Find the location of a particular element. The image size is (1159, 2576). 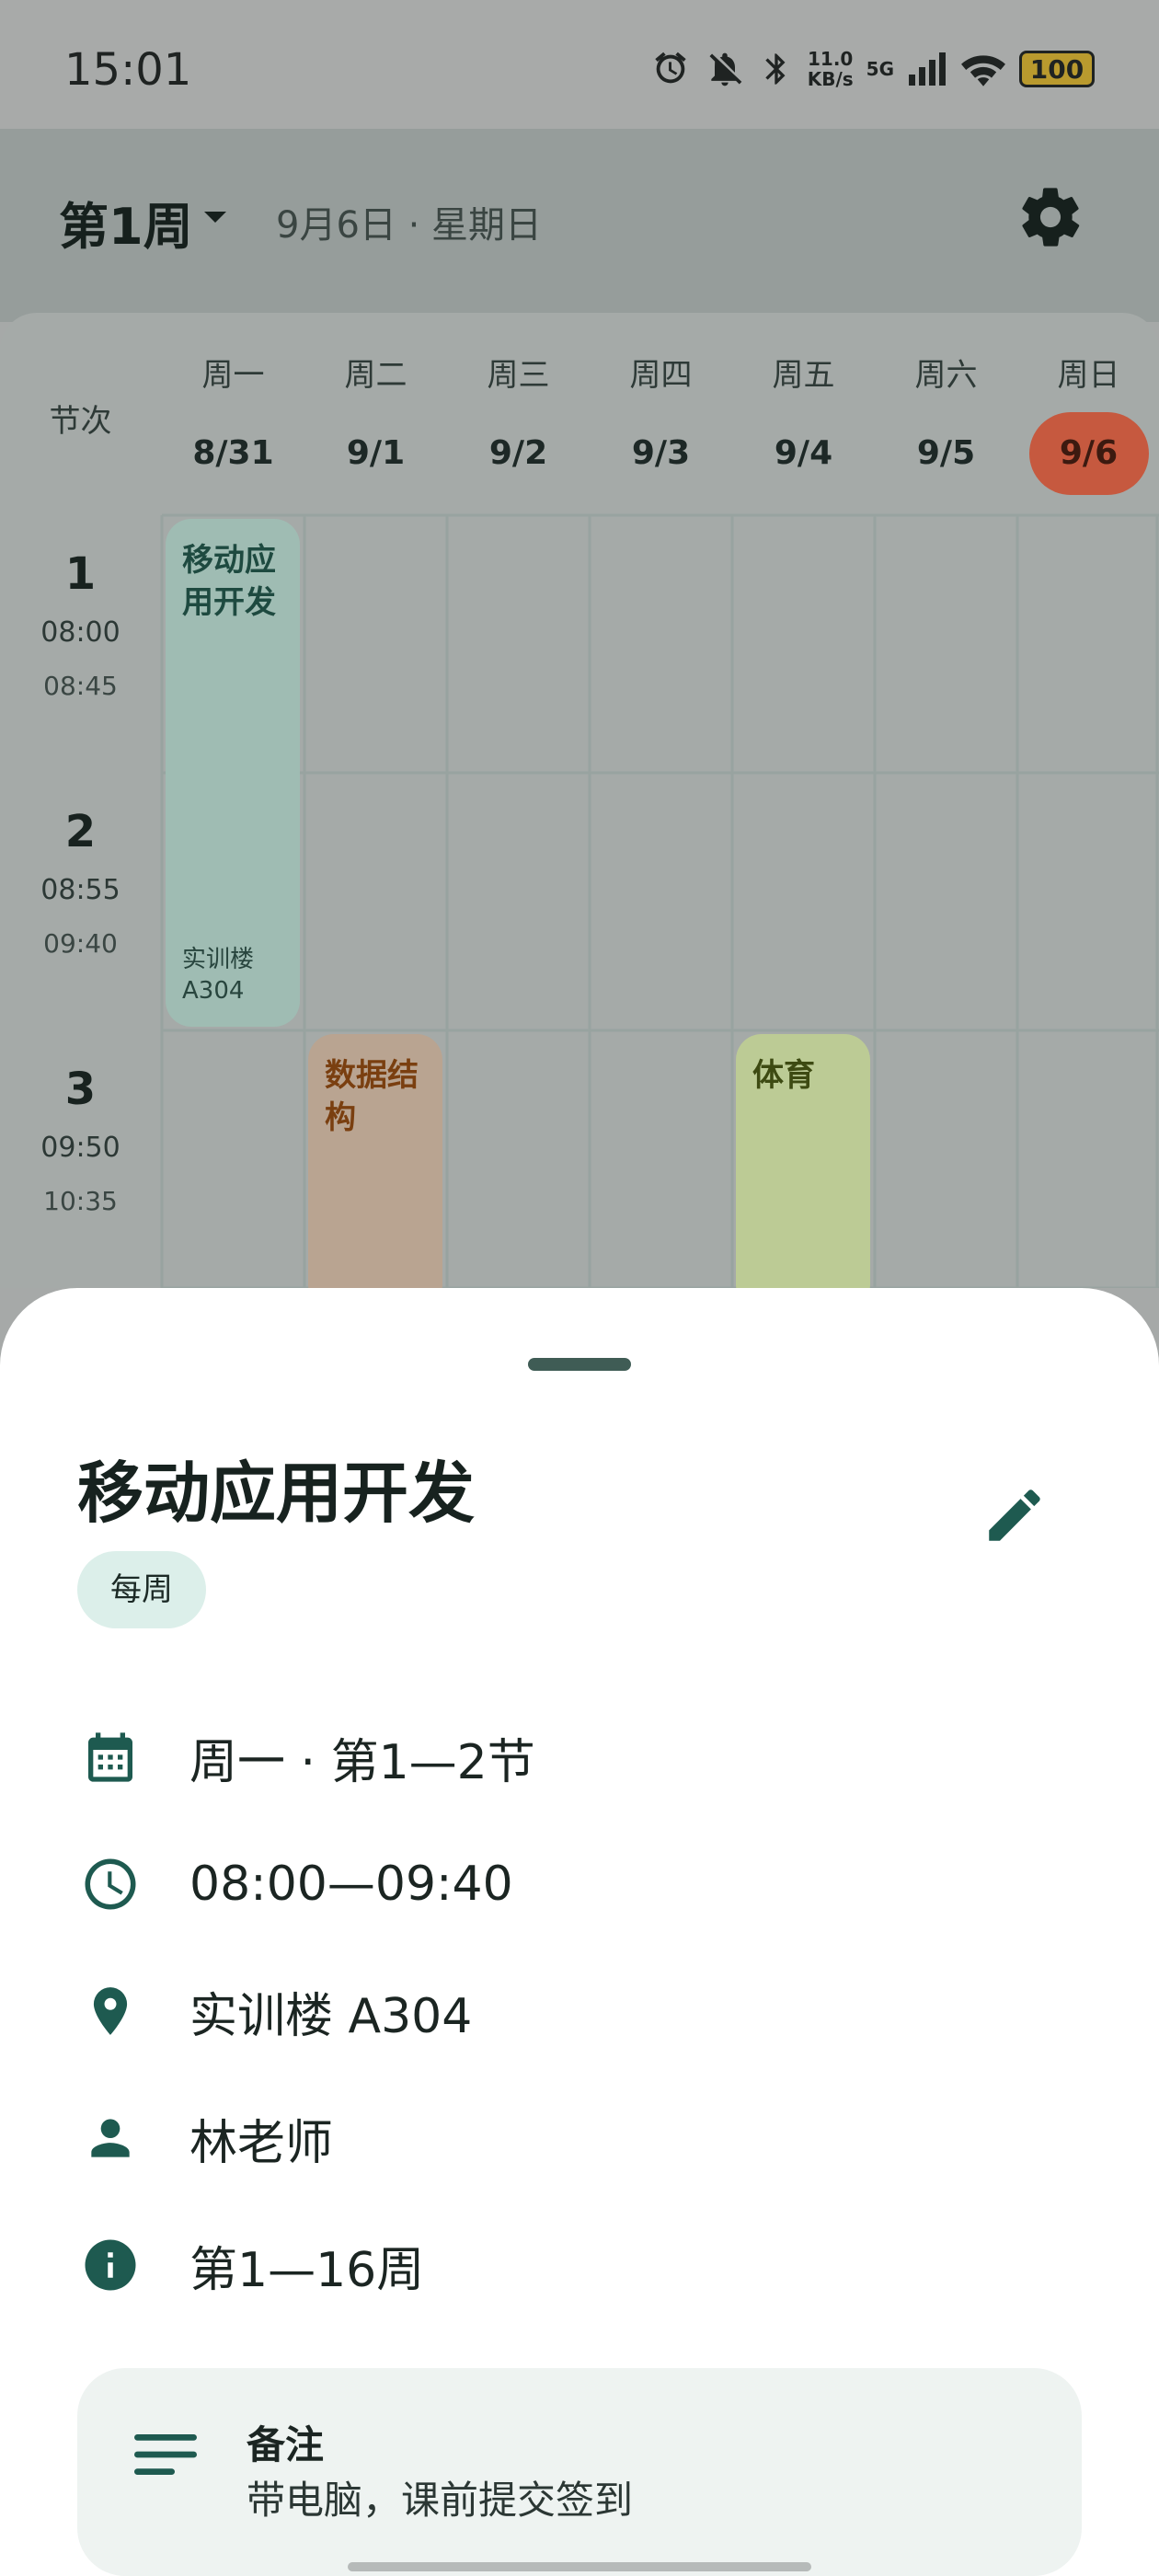

period-1: 1 08:00 08:45 is located at coordinates (80, 624).